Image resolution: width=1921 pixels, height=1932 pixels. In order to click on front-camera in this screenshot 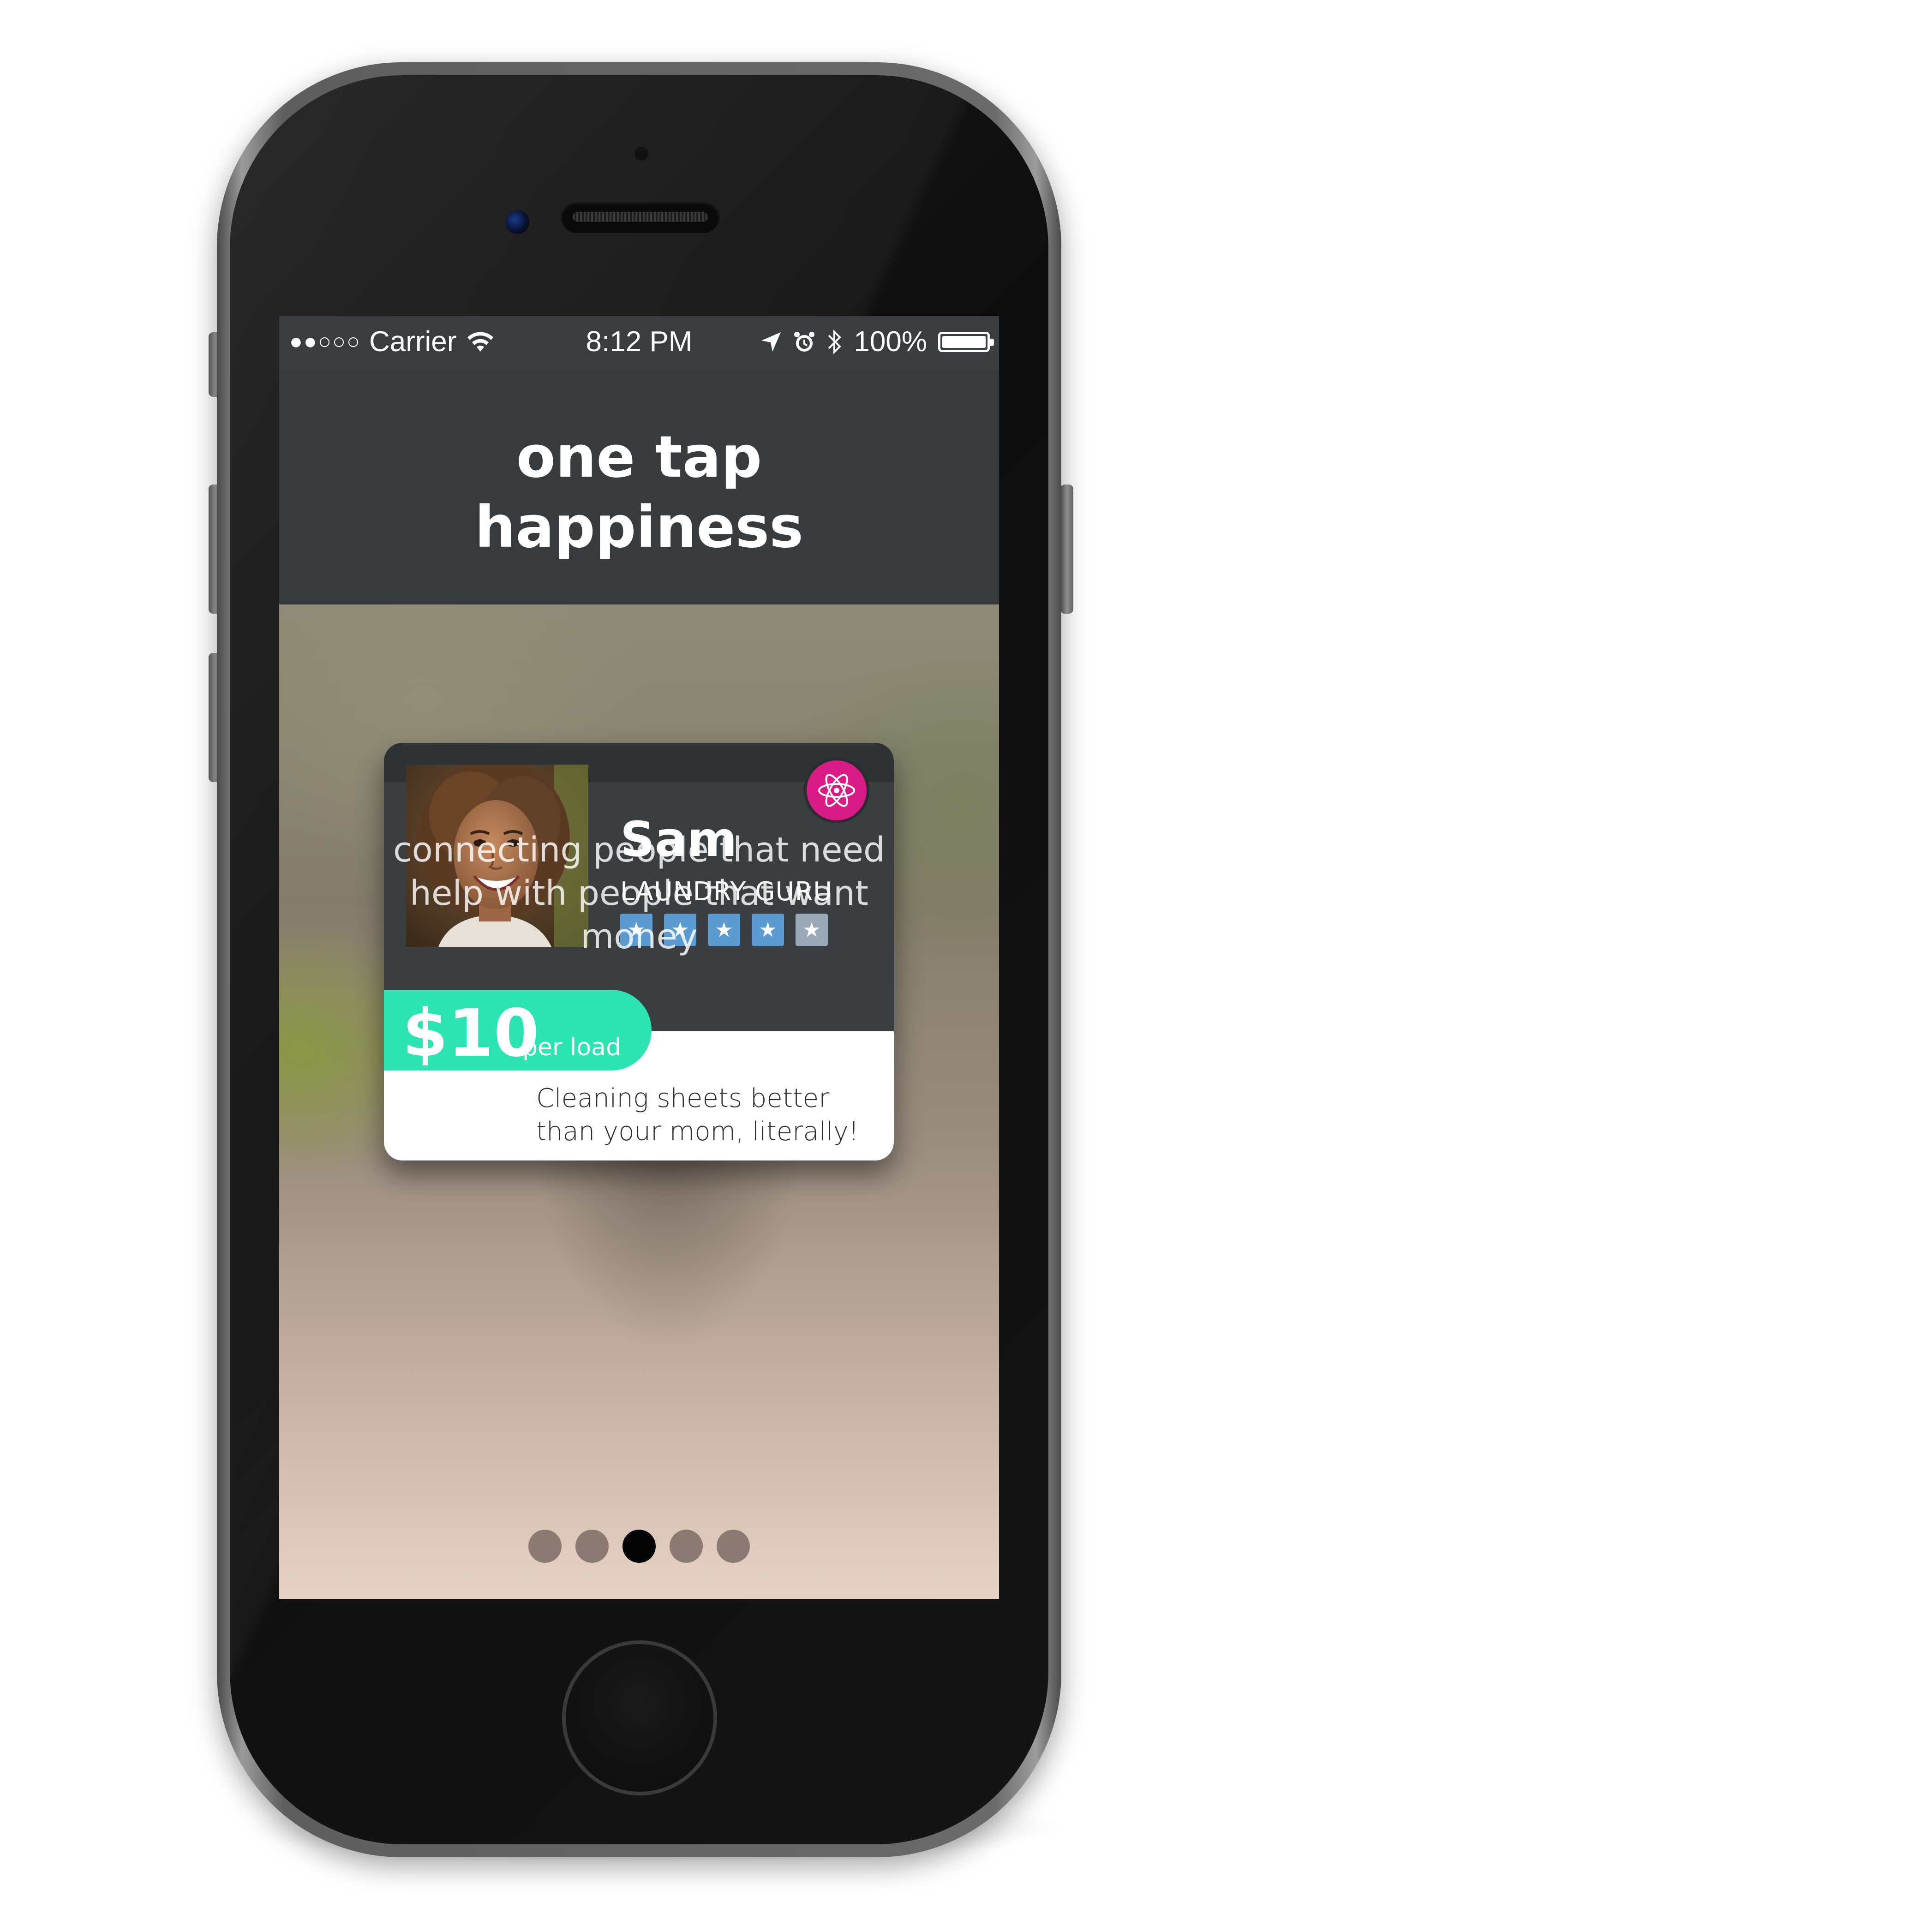, I will do `click(517, 222)`.